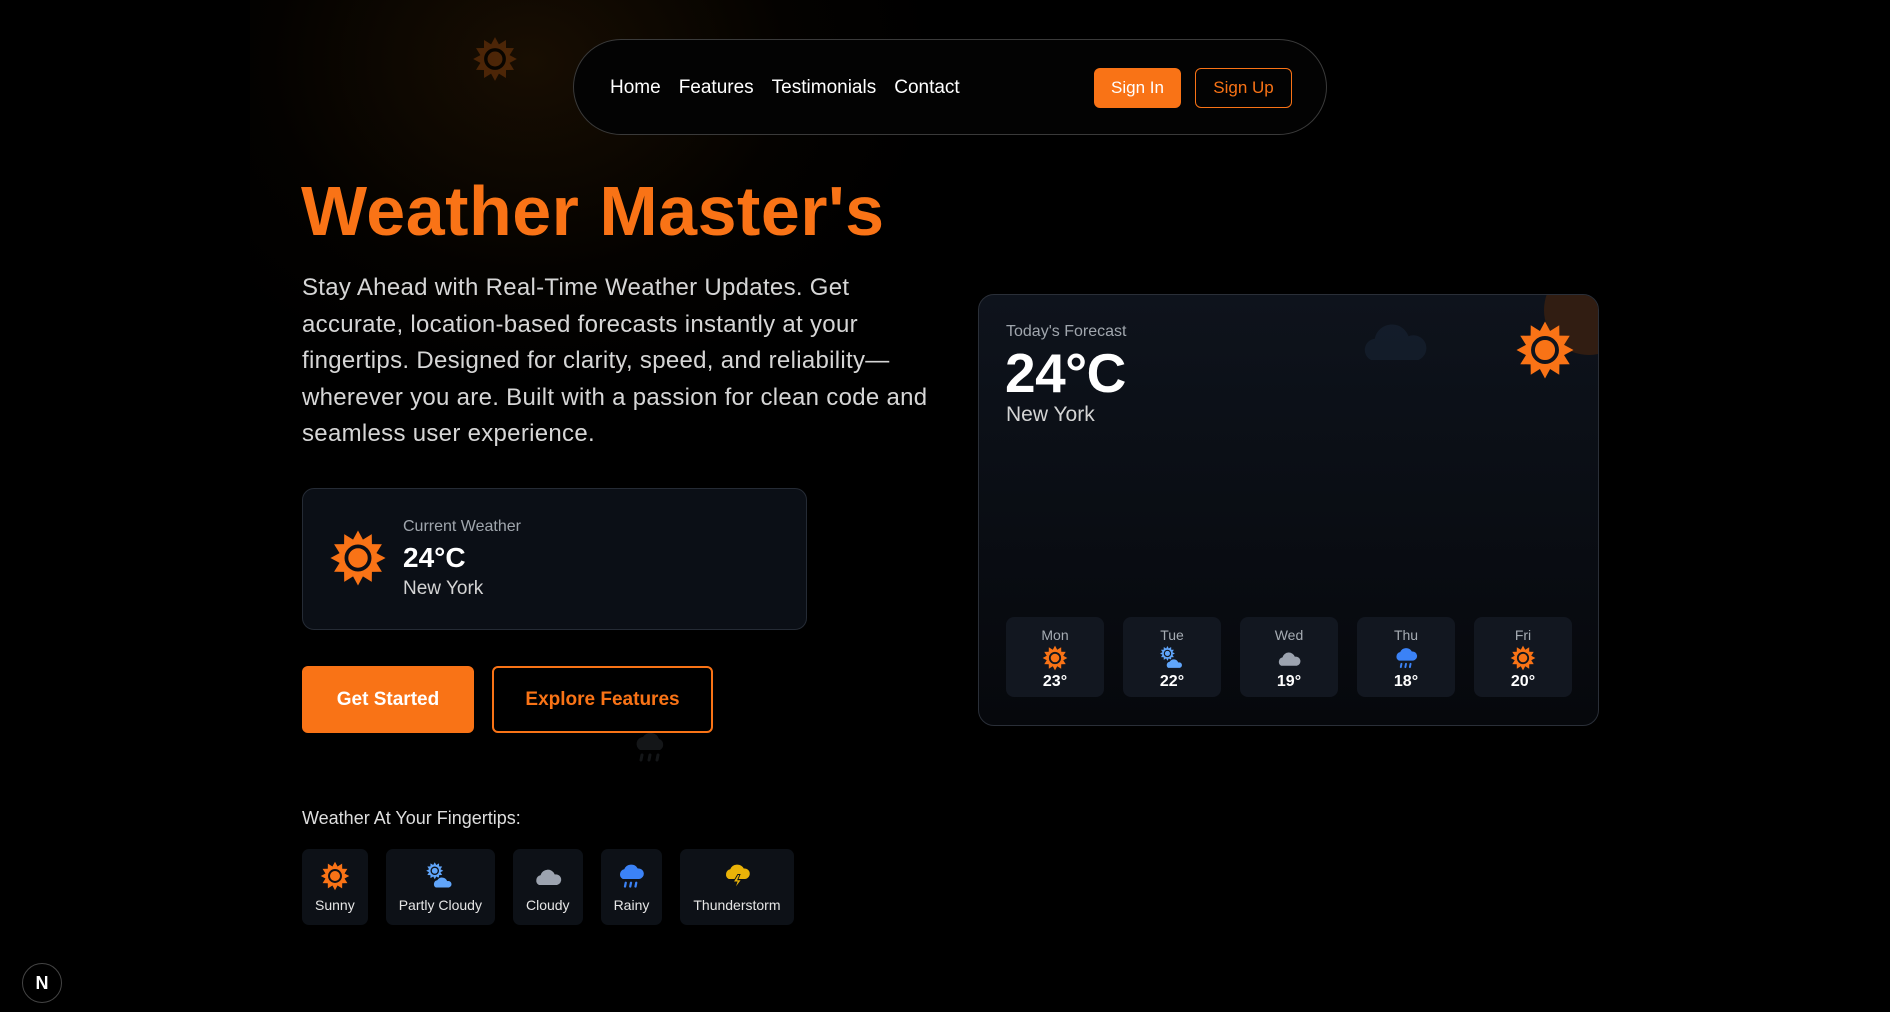  What do you see at coordinates (1523, 635) in the screenshot?
I see `day-name: Fri` at bounding box center [1523, 635].